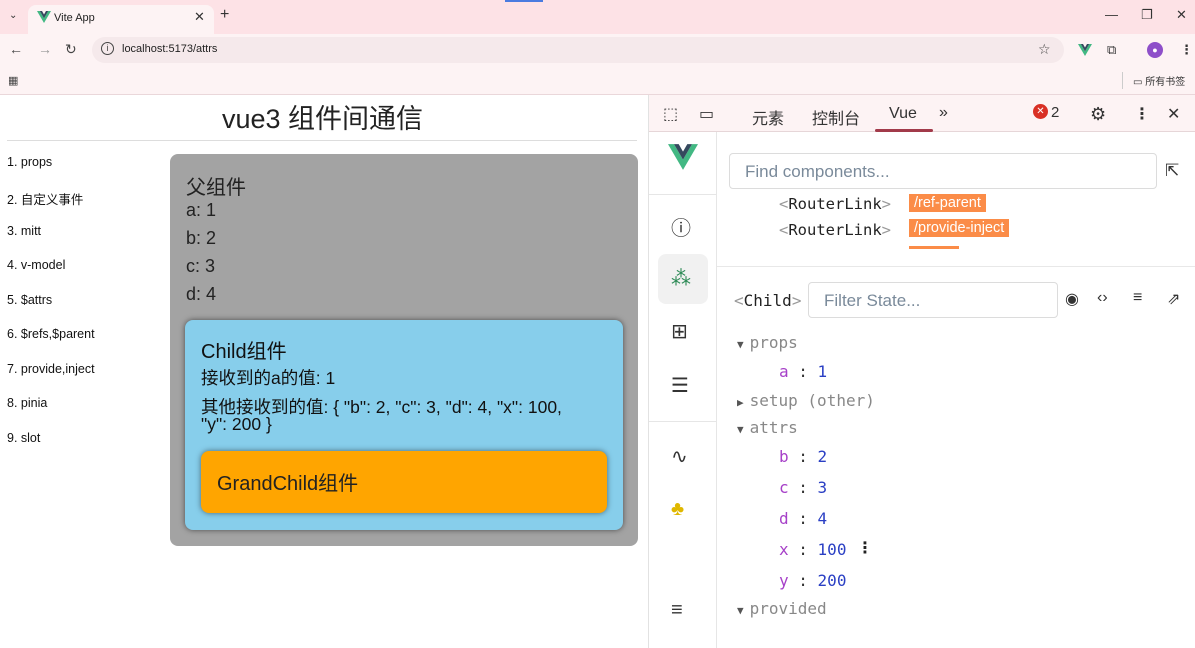 This screenshot has height=648, width=1195. Describe the element at coordinates (1159, 80) in the screenshot. I see `all-bookmarks-button: ▭ 所有书签` at that location.